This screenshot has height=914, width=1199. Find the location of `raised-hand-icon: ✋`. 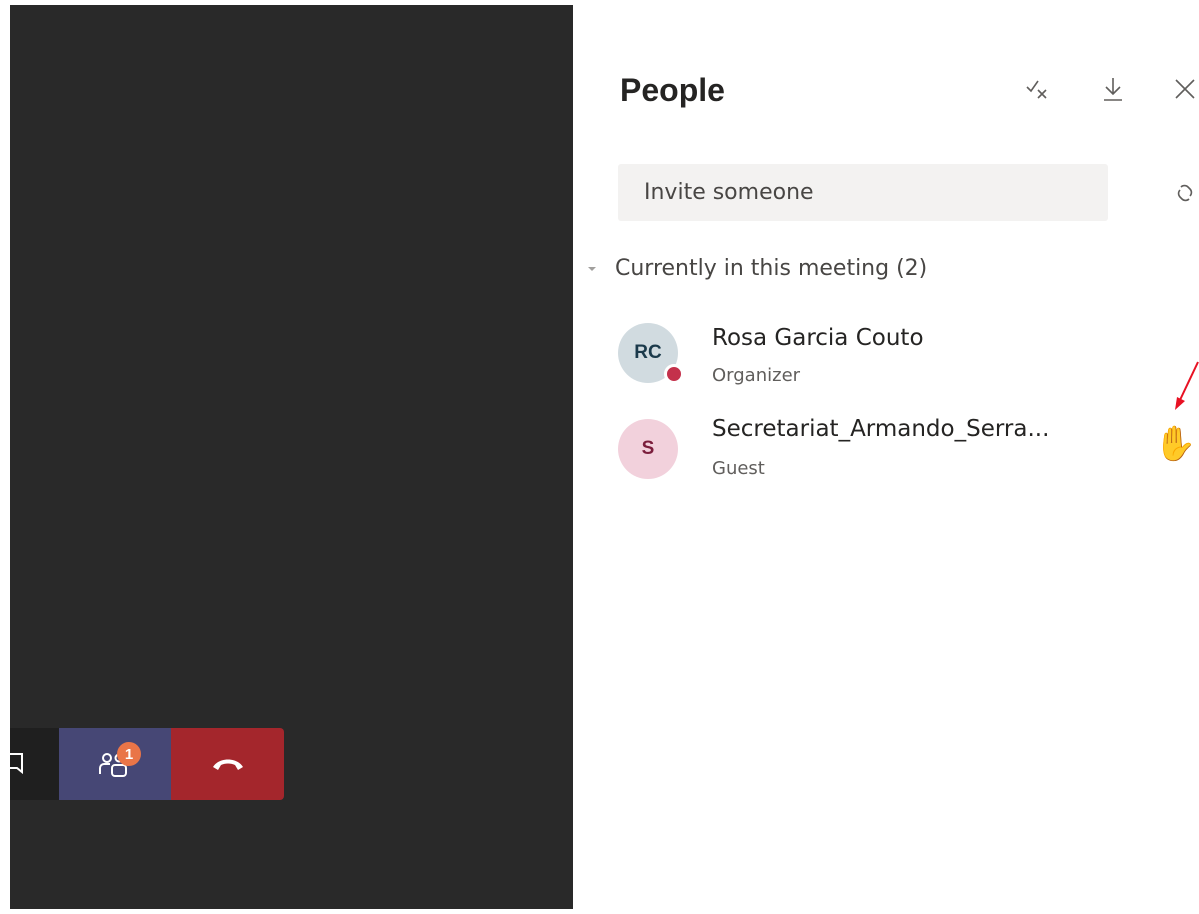

raised-hand-icon: ✋ is located at coordinates (1175, 444).